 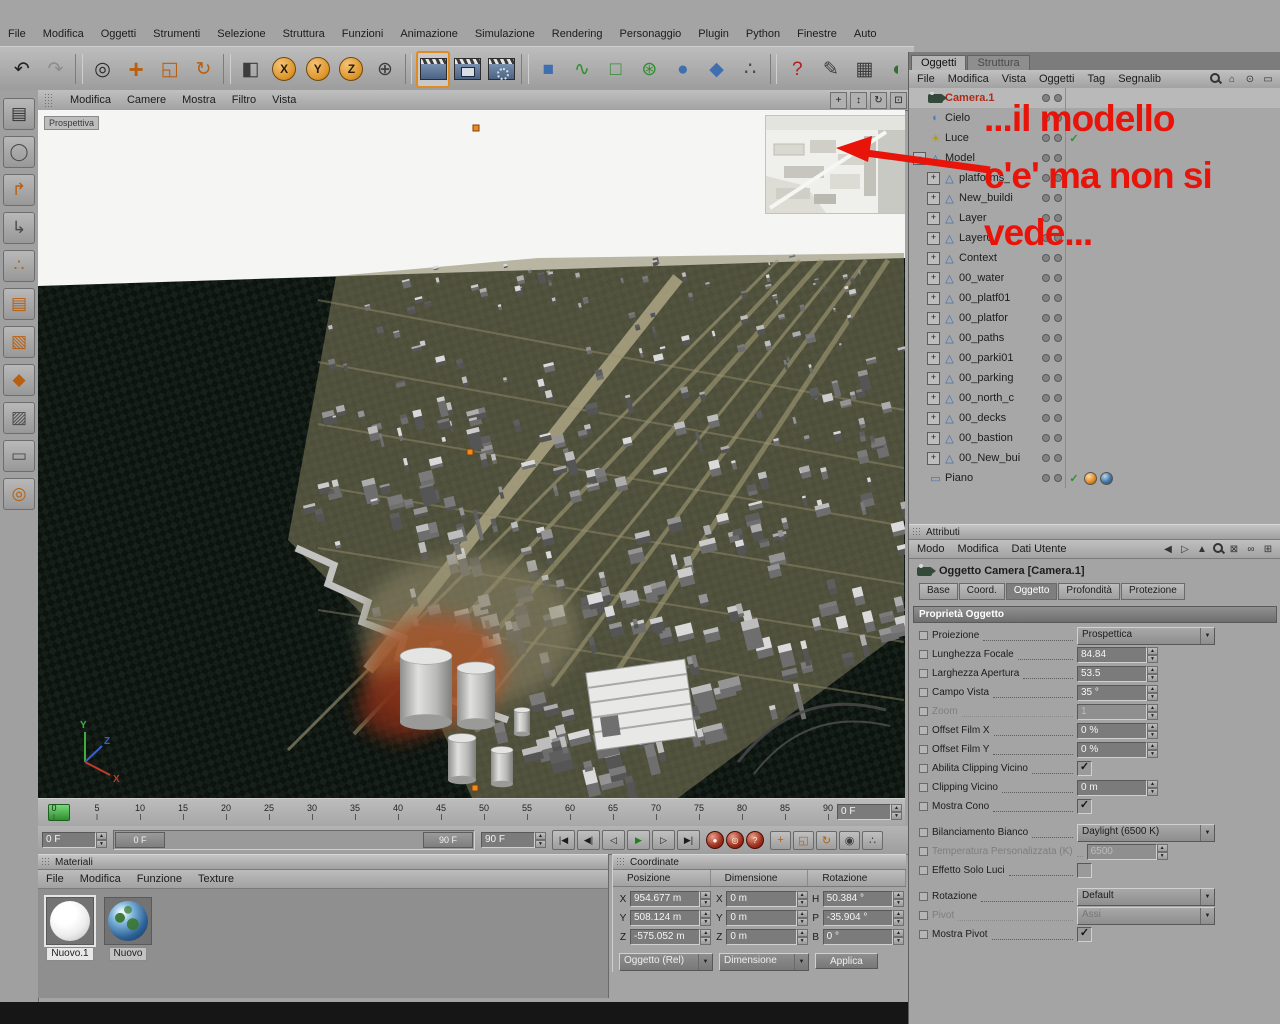 What do you see at coordinates (651, 34) in the screenshot?
I see `menu-personaggio: Personaggio` at bounding box center [651, 34].